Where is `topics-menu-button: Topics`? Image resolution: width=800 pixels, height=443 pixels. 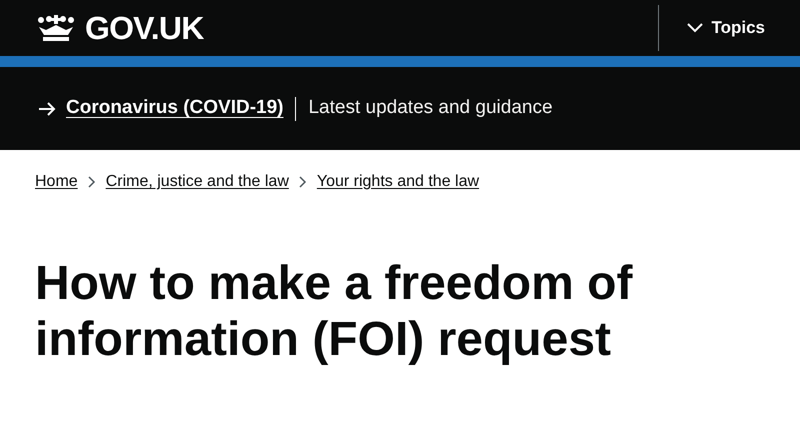
topics-menu-button: Topics is located at coordinates (729, 28).